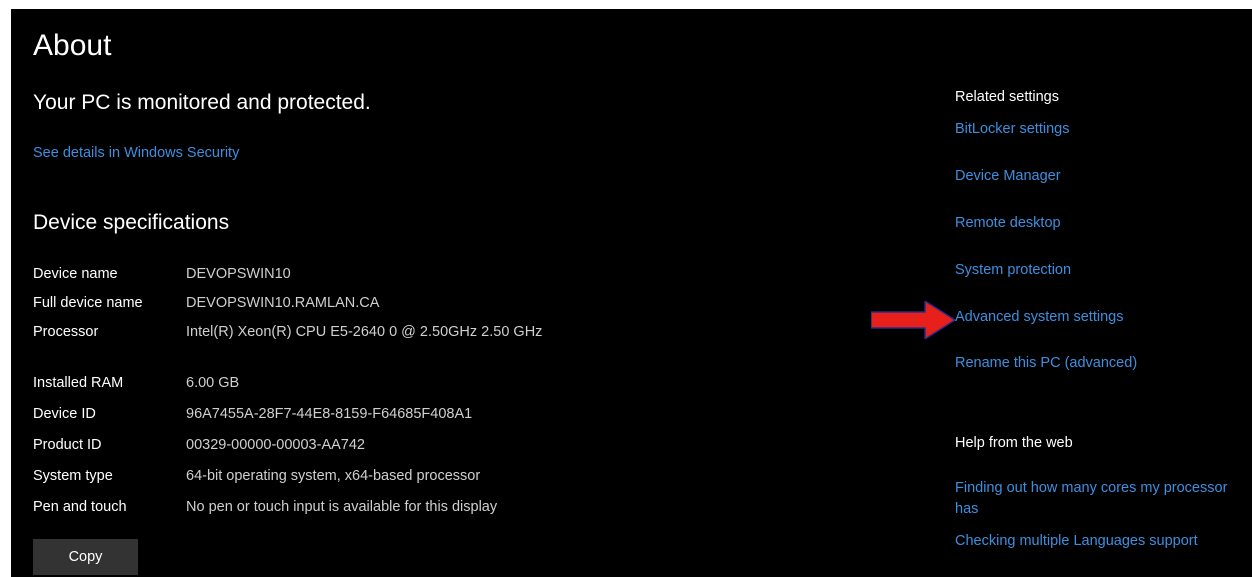  What do you see at coordinates (1100, 129) in the screenshot?
I see `bitlocker-settings-link: BitLocker settings` at bounding box center [1100, 129].